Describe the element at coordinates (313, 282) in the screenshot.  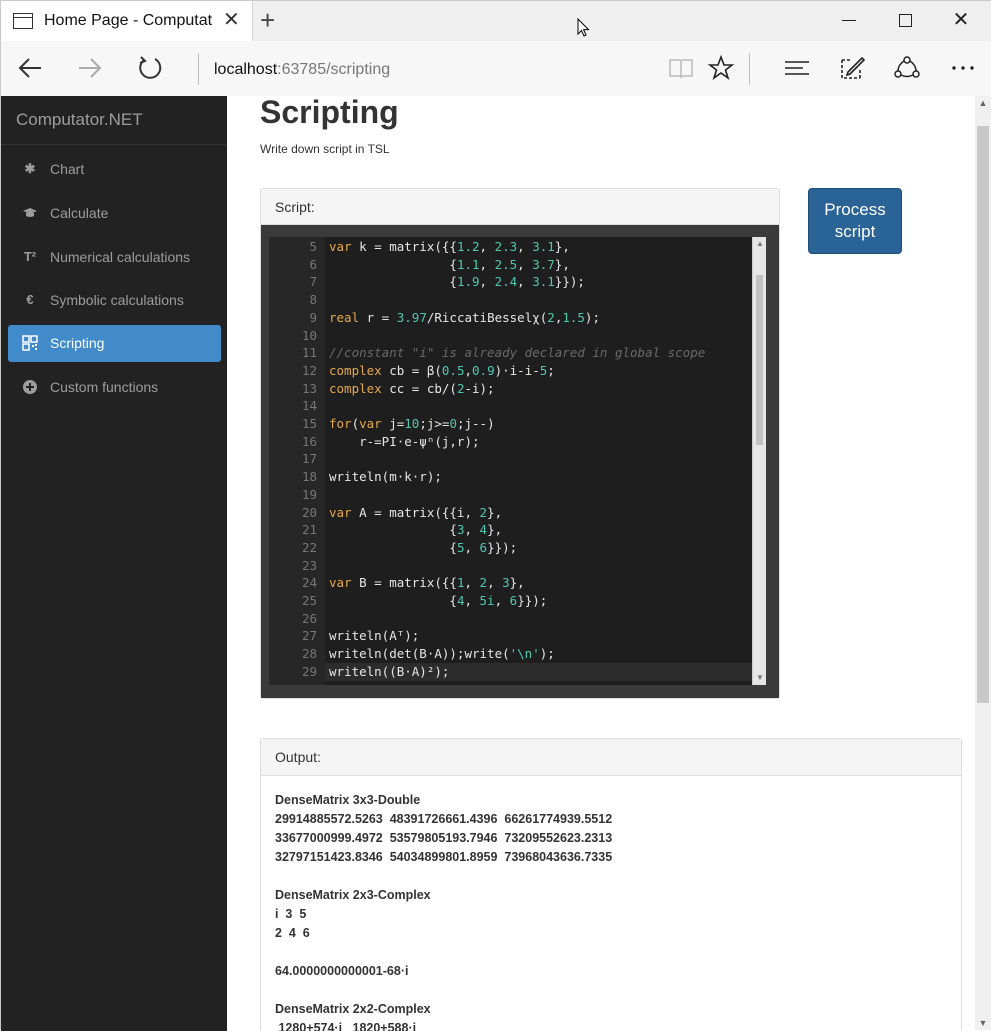
I see `line-number: 7` at that location.